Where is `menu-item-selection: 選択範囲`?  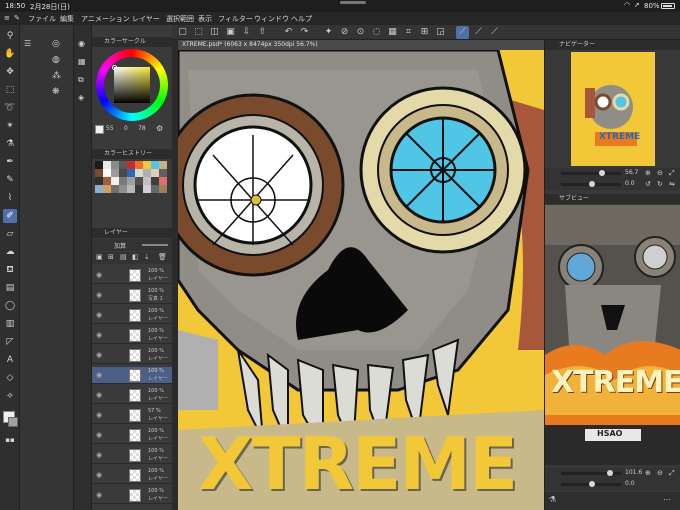 menu-item-selection: 選択範囲 is located at coordinates (180, 19).